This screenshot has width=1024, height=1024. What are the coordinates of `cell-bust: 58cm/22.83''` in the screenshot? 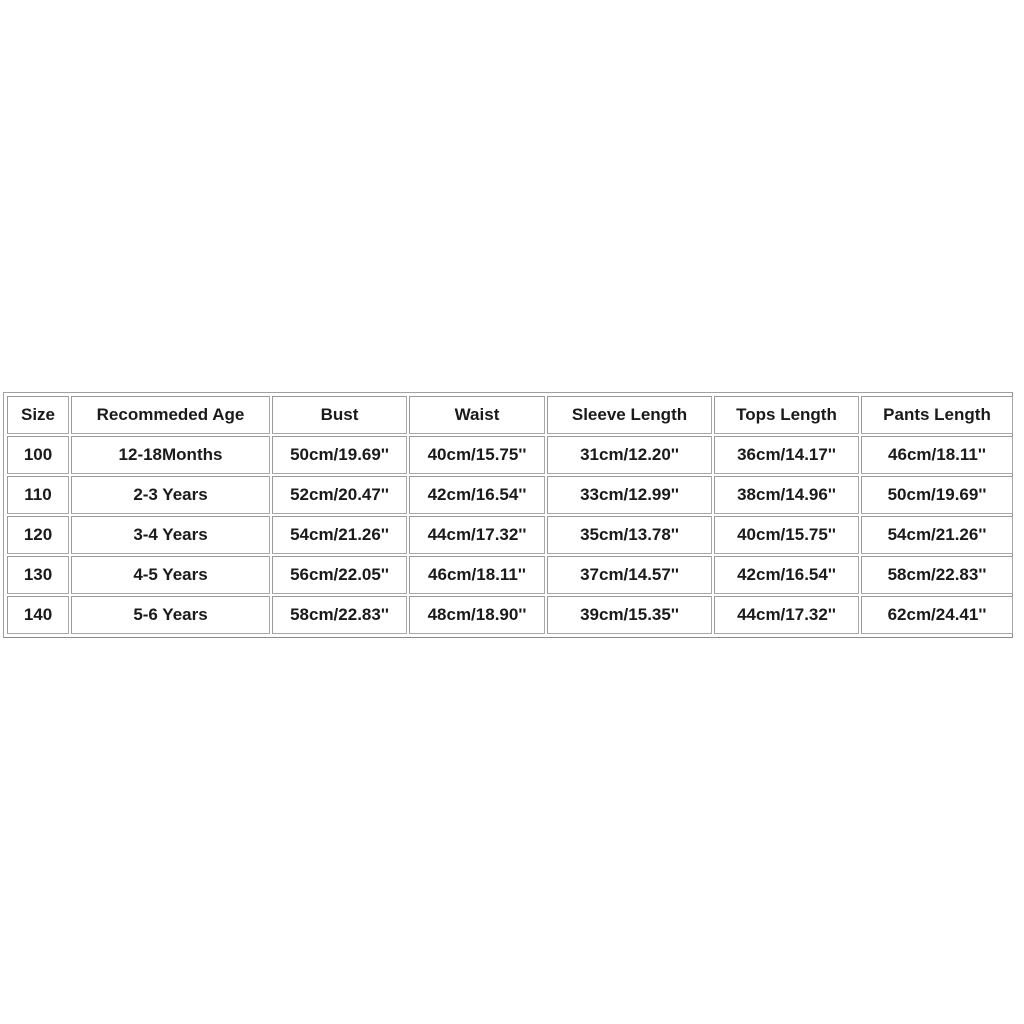 It's located at (339, 615).